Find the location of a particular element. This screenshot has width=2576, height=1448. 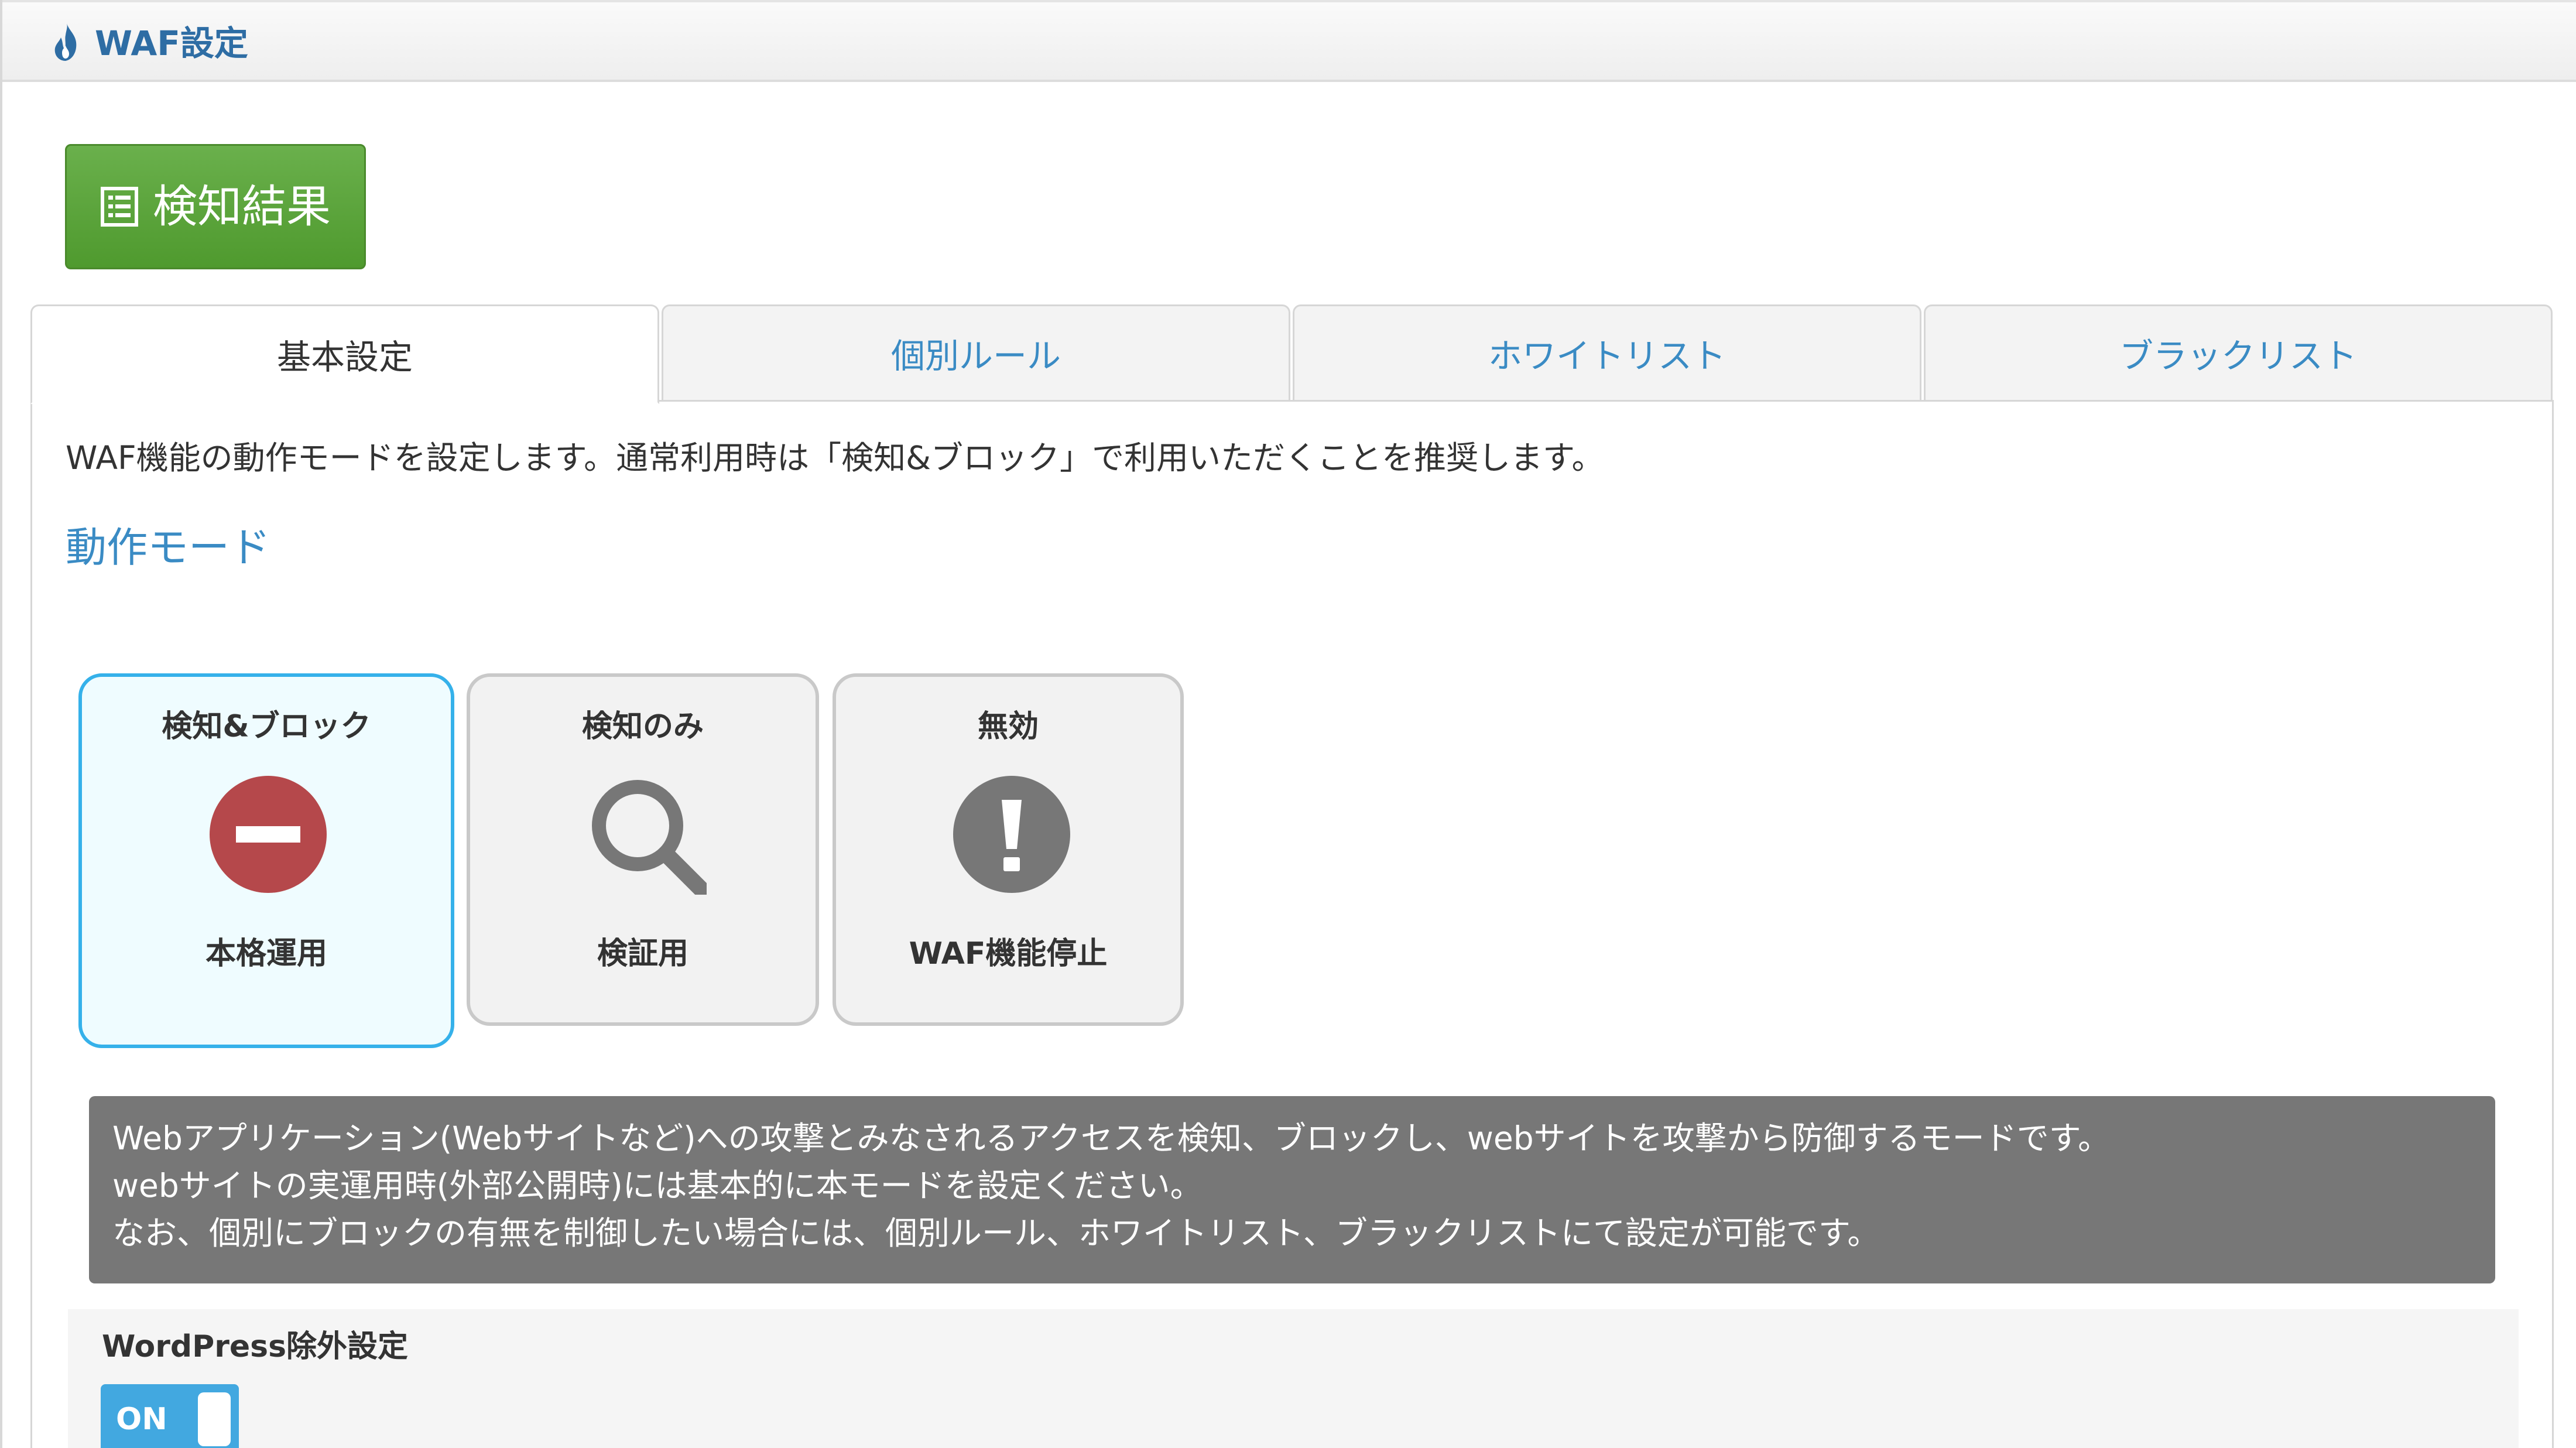

magnifier-icon is located at coordinates (649, 837).